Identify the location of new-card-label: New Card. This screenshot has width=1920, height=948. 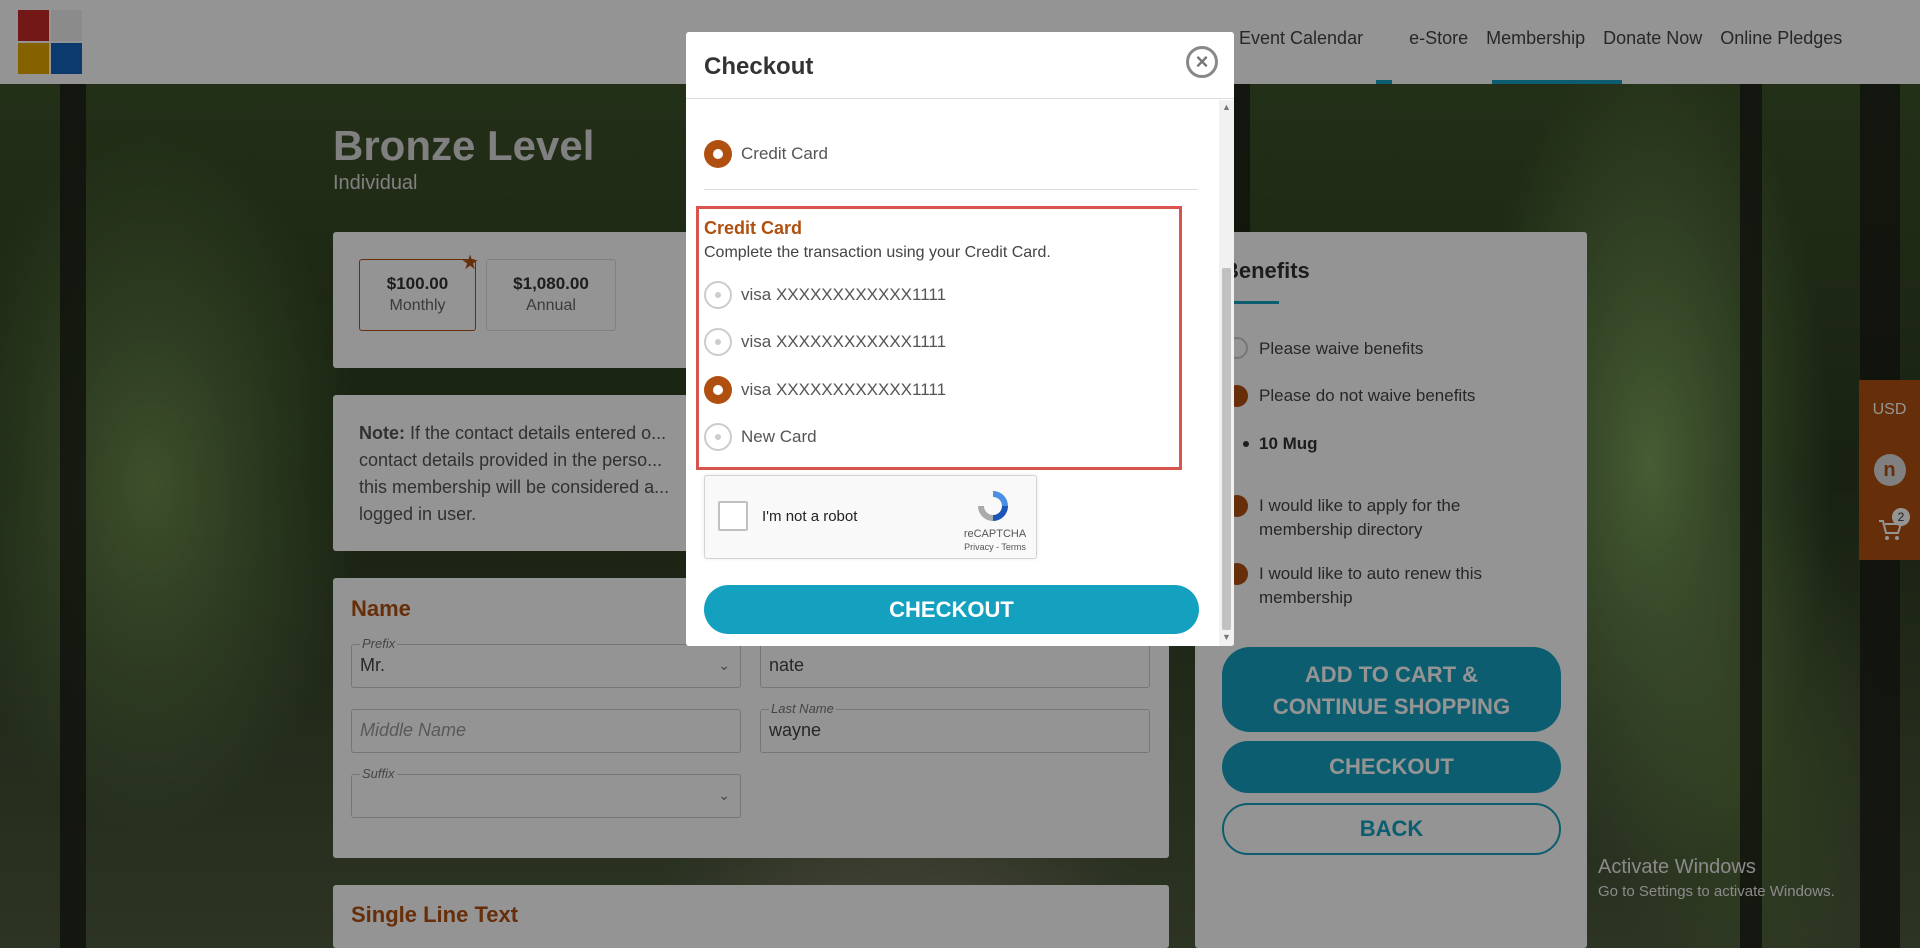
(779, 436).